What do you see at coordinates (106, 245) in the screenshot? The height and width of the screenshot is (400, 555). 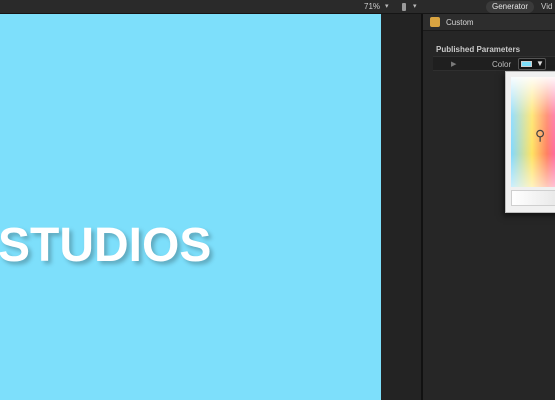 I see `title-text: STUDIOS` at bounding box center [106, 245].